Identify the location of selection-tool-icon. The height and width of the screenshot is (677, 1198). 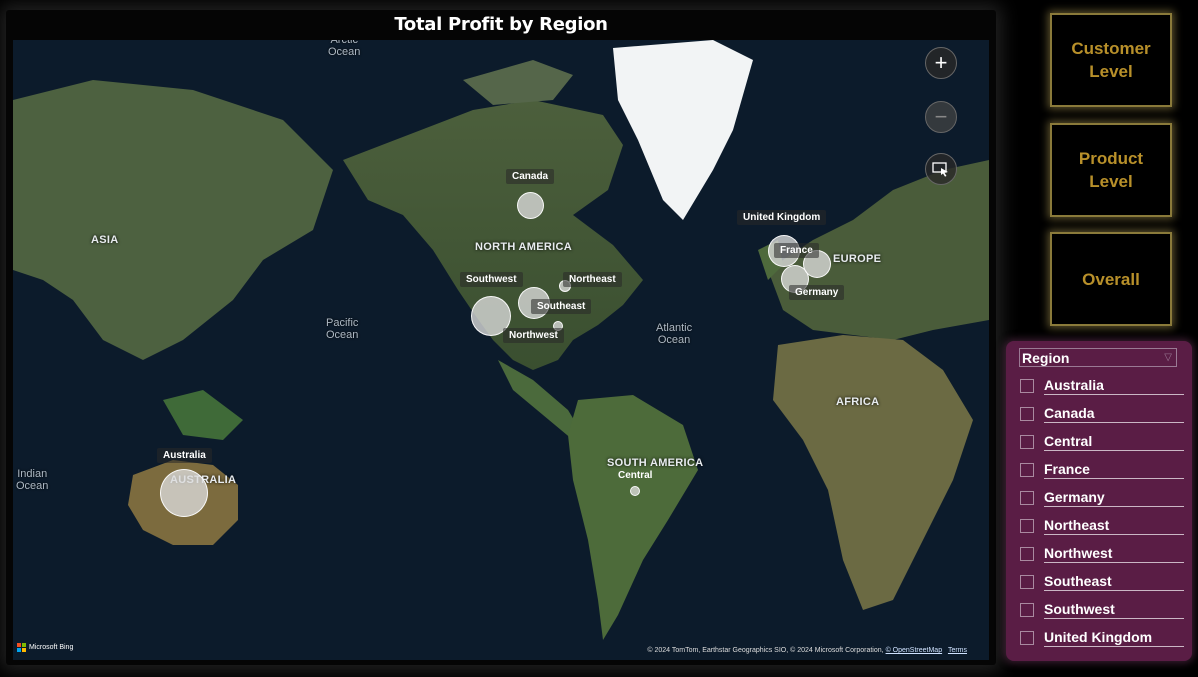
(940, 169).